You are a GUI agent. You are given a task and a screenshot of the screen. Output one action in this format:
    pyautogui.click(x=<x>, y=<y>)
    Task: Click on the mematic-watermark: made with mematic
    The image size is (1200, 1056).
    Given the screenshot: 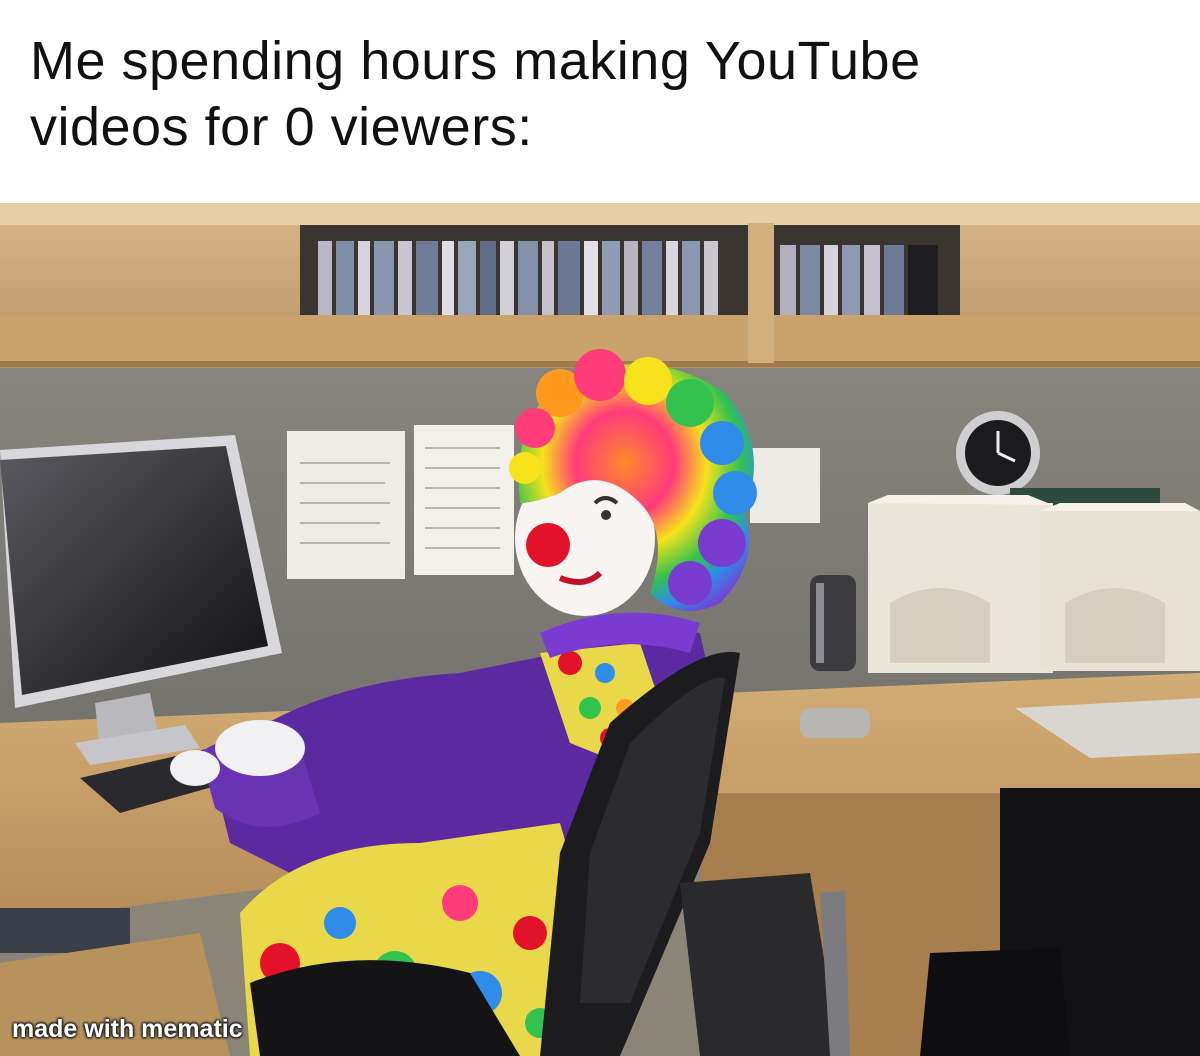 What is the action you would take?
    pyautogui.click(x=127, y=1029)
    